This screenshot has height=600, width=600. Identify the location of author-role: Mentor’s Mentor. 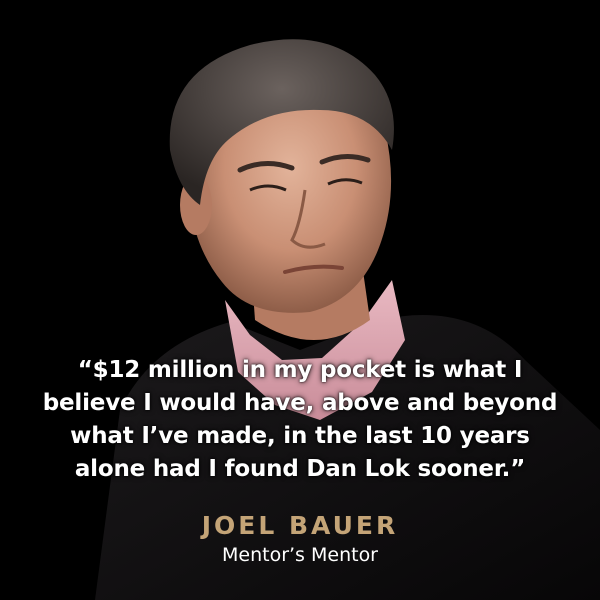
(300, 555).